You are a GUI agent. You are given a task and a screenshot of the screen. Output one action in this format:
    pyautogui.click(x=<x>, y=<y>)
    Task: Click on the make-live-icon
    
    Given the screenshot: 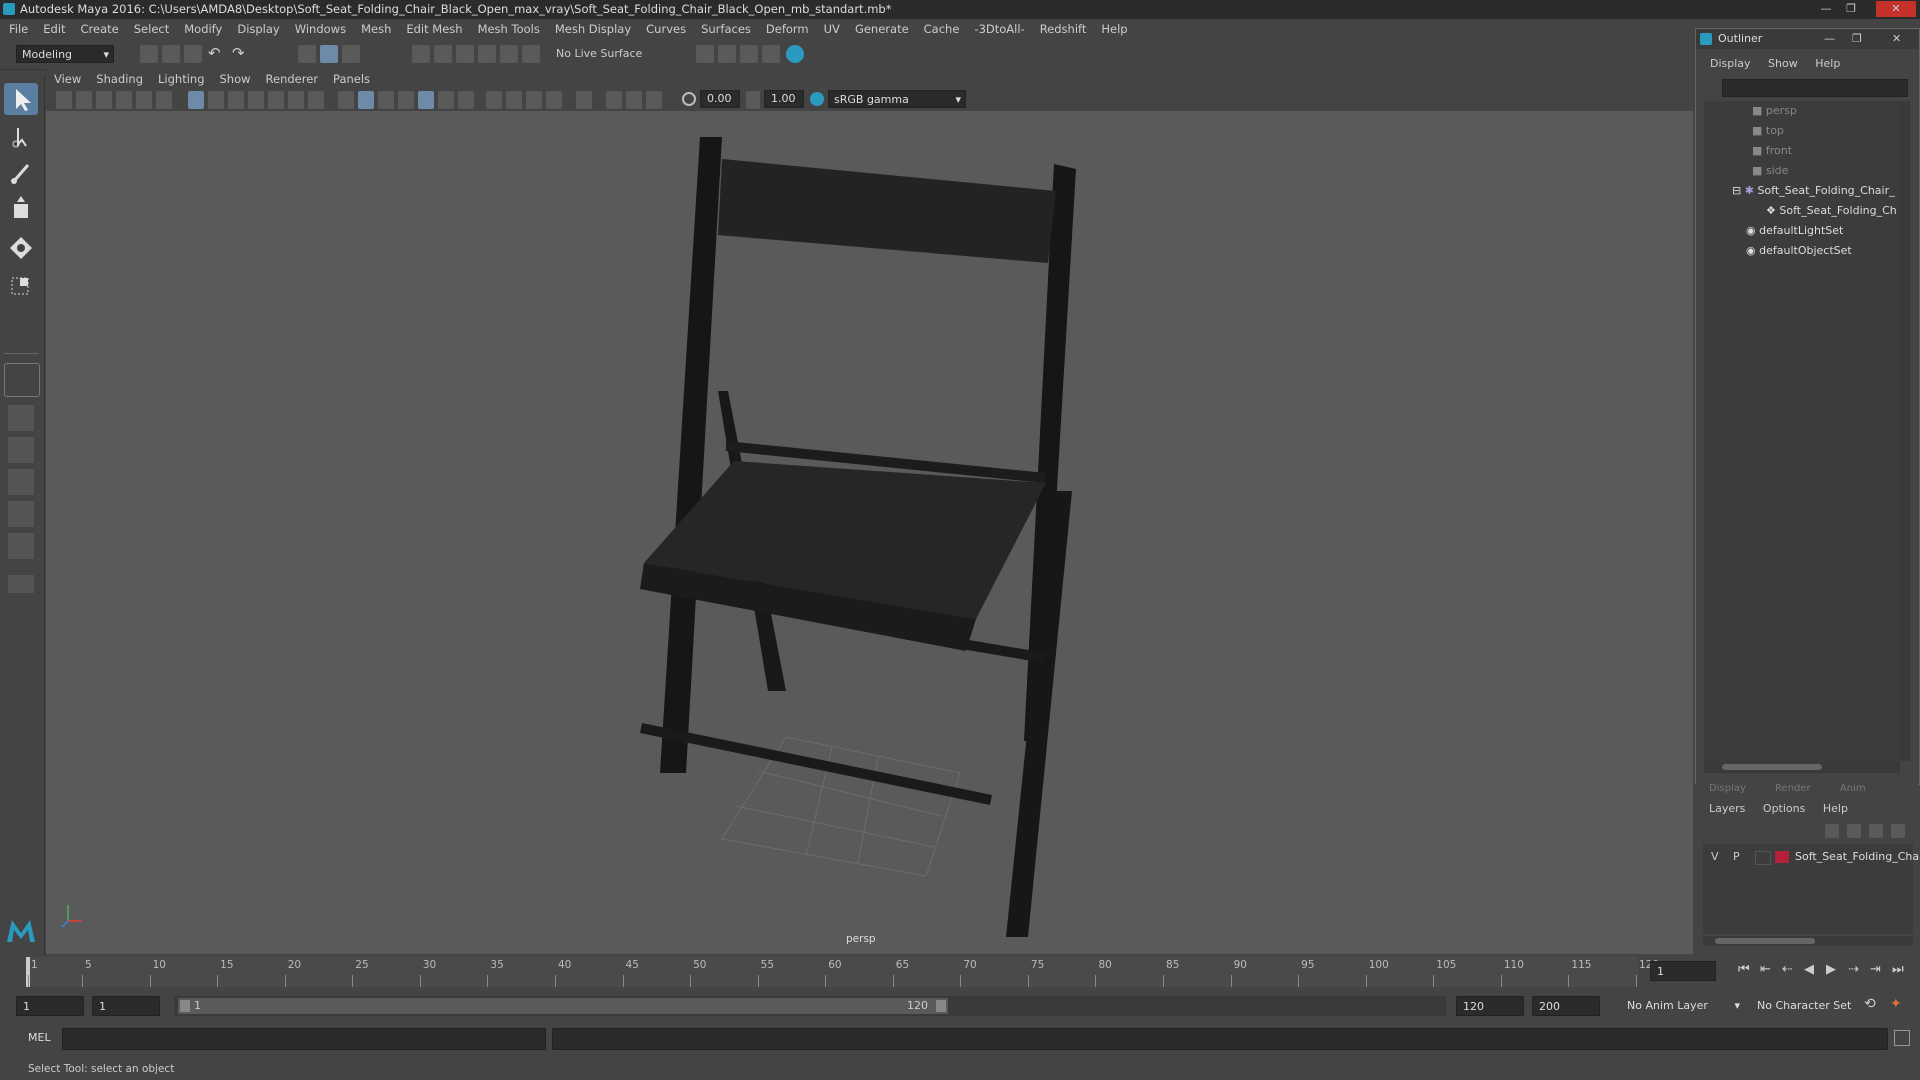 What is the action you would take?
    pyautogui.click(x=531, y=54)
    